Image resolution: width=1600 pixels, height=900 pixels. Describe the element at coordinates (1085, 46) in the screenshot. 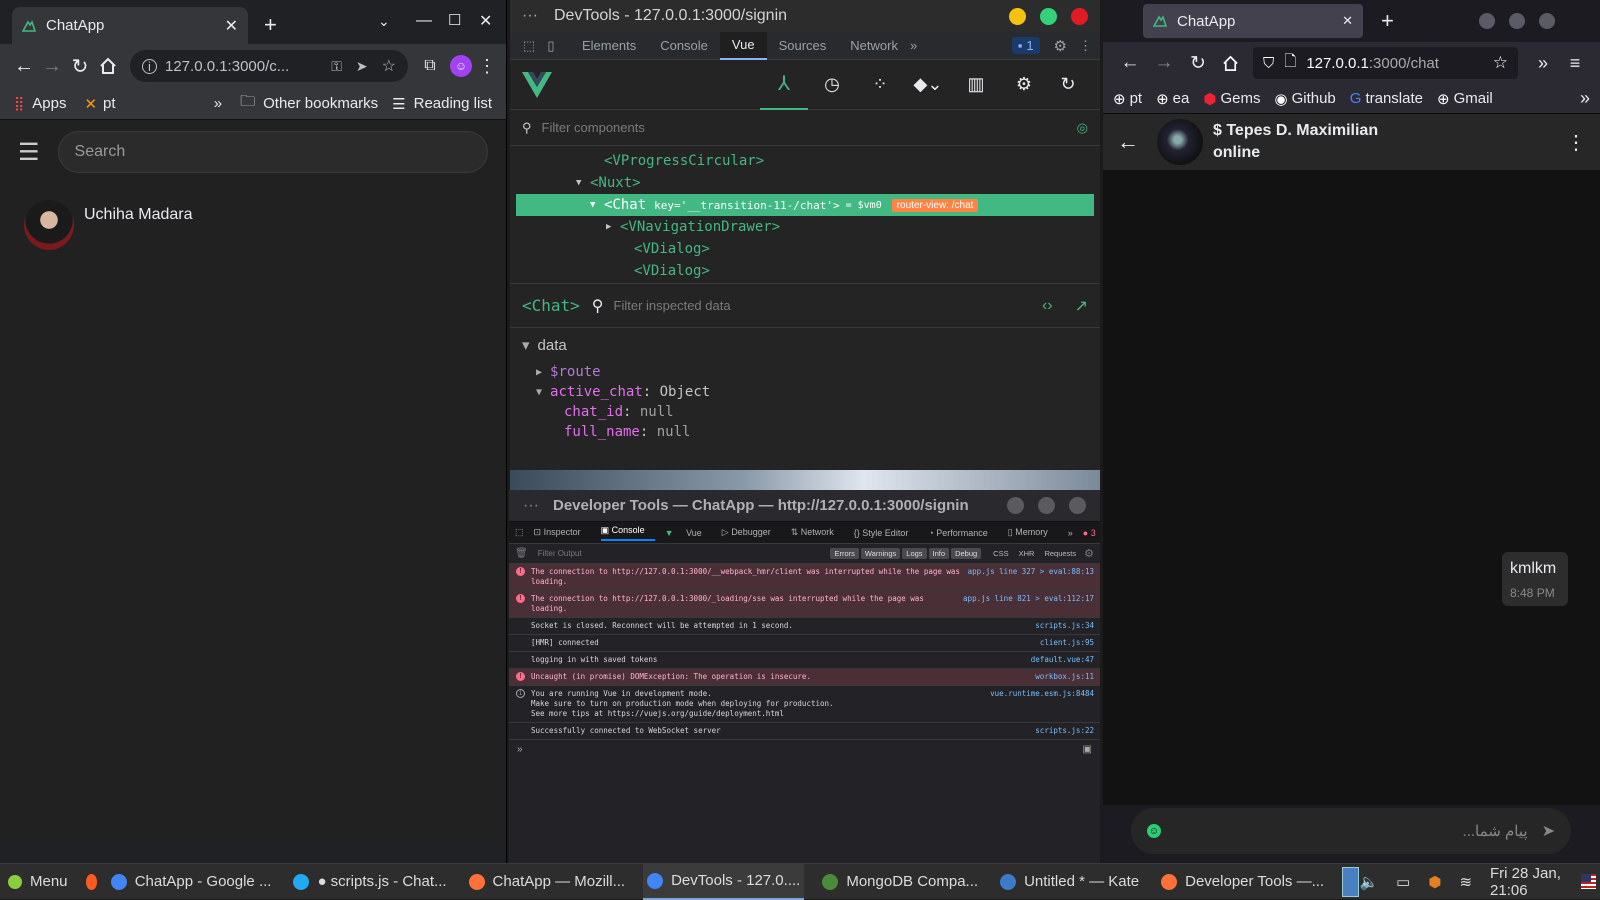

I see `more-icon: ⋮` at that location.